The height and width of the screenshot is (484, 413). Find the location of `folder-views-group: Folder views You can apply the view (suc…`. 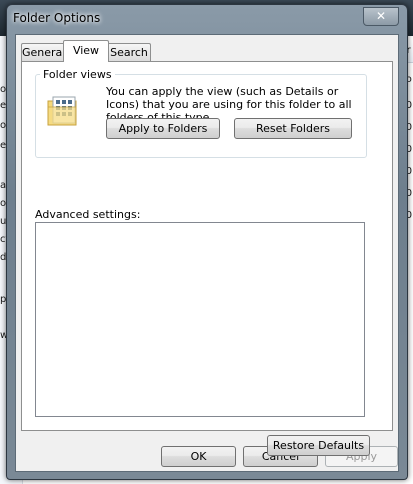

folder-views-group: Folder views You can apply the view (suc… is located at coordinates (201, 113).